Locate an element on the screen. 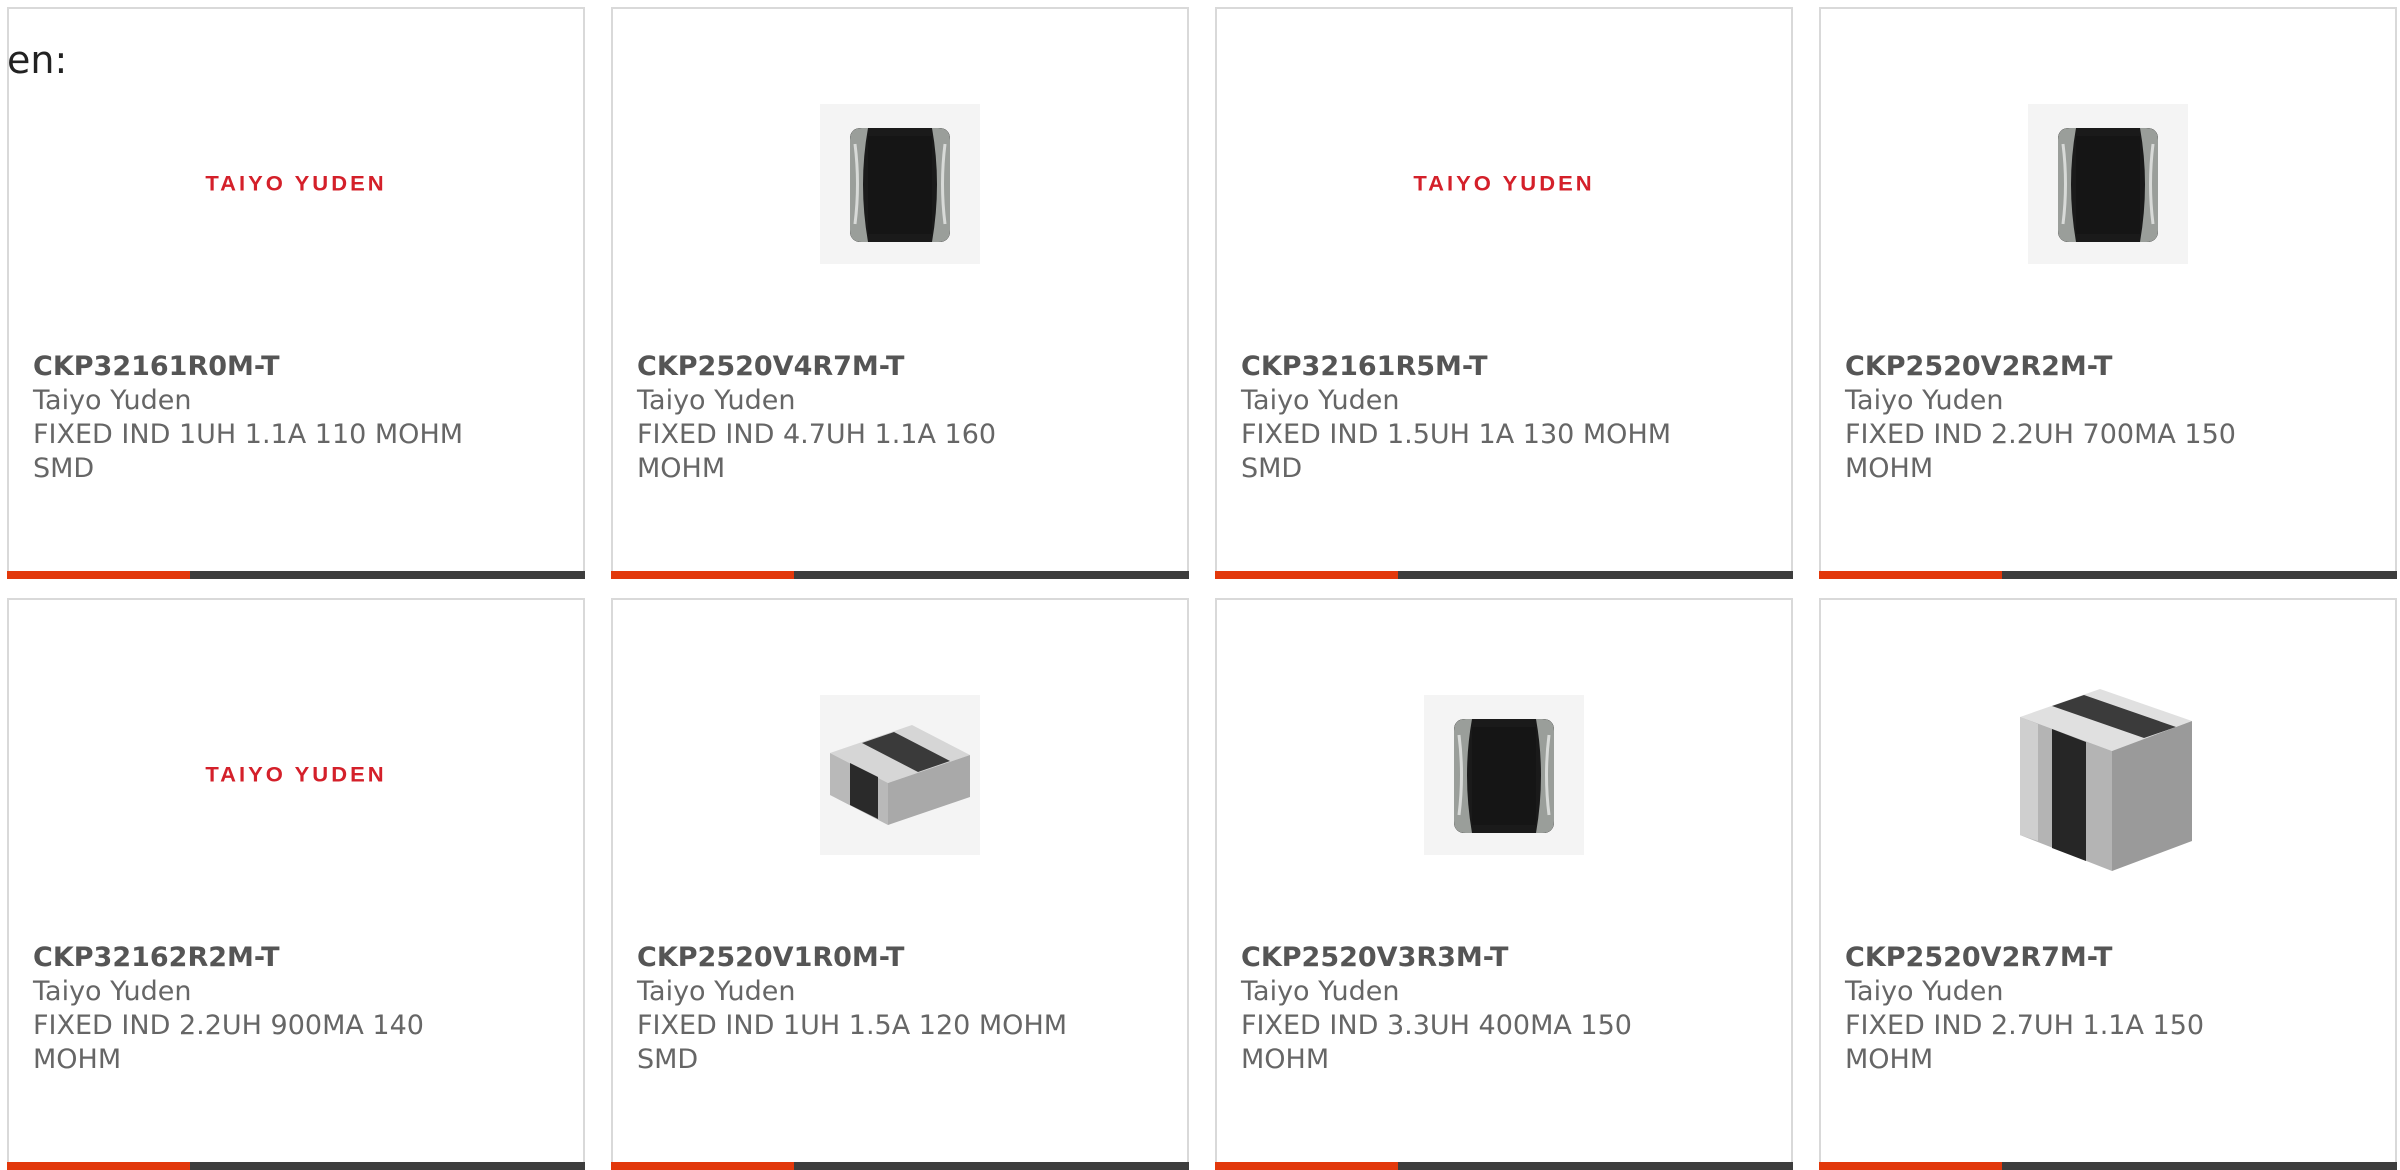  product-description: FIXED IND 2.2UH 700MA 150 MOHM is located at coordinates (2040, 451).